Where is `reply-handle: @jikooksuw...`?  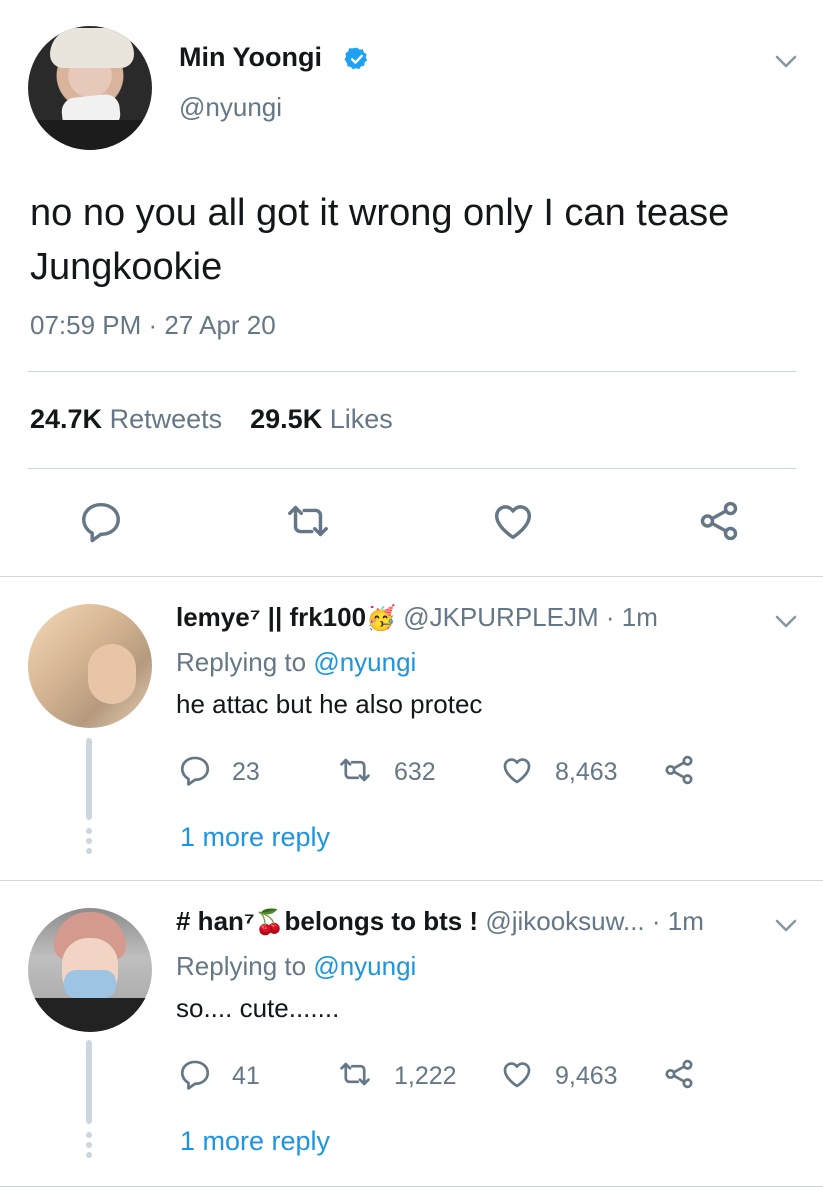
reply-handle: @jikooksuw... is located at coordinates (564, 921).